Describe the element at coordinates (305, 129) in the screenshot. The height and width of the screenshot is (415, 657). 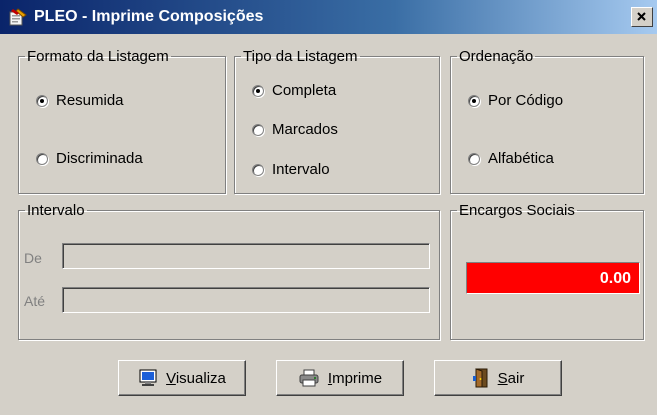
I see `radio-label: Marcados` at that location.